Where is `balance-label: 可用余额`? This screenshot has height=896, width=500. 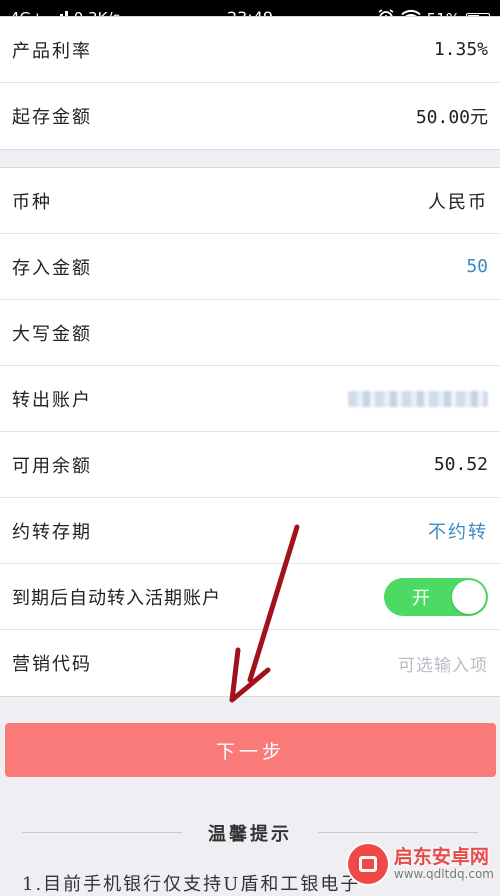 balance-label: 可用余额 is located at coordinates (52, 466).